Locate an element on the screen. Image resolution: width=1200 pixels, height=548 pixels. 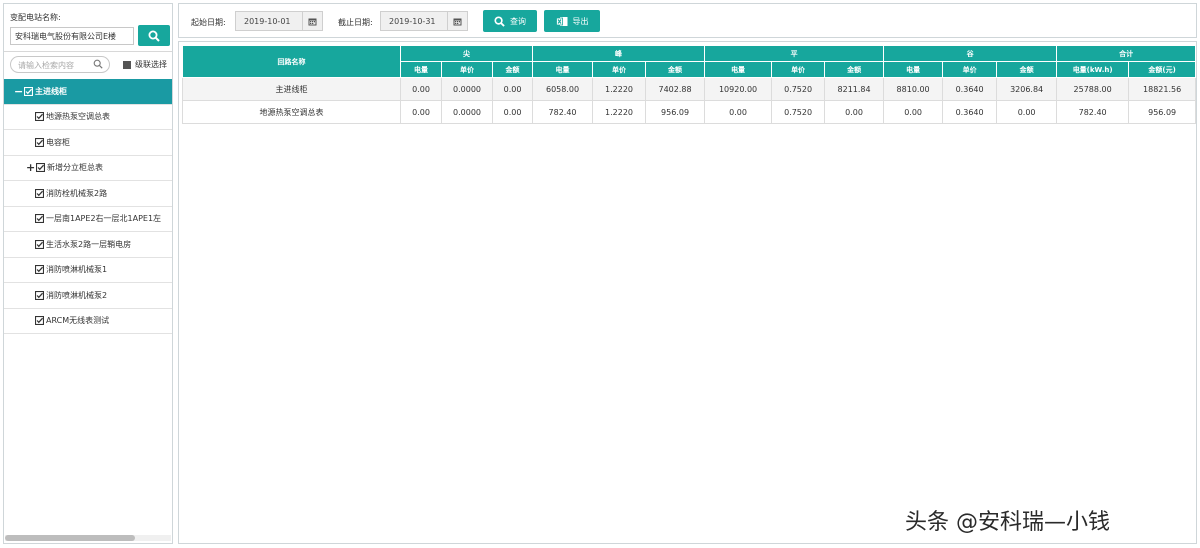
table-cell: 956.09 is located at coordinates (1162, 112).